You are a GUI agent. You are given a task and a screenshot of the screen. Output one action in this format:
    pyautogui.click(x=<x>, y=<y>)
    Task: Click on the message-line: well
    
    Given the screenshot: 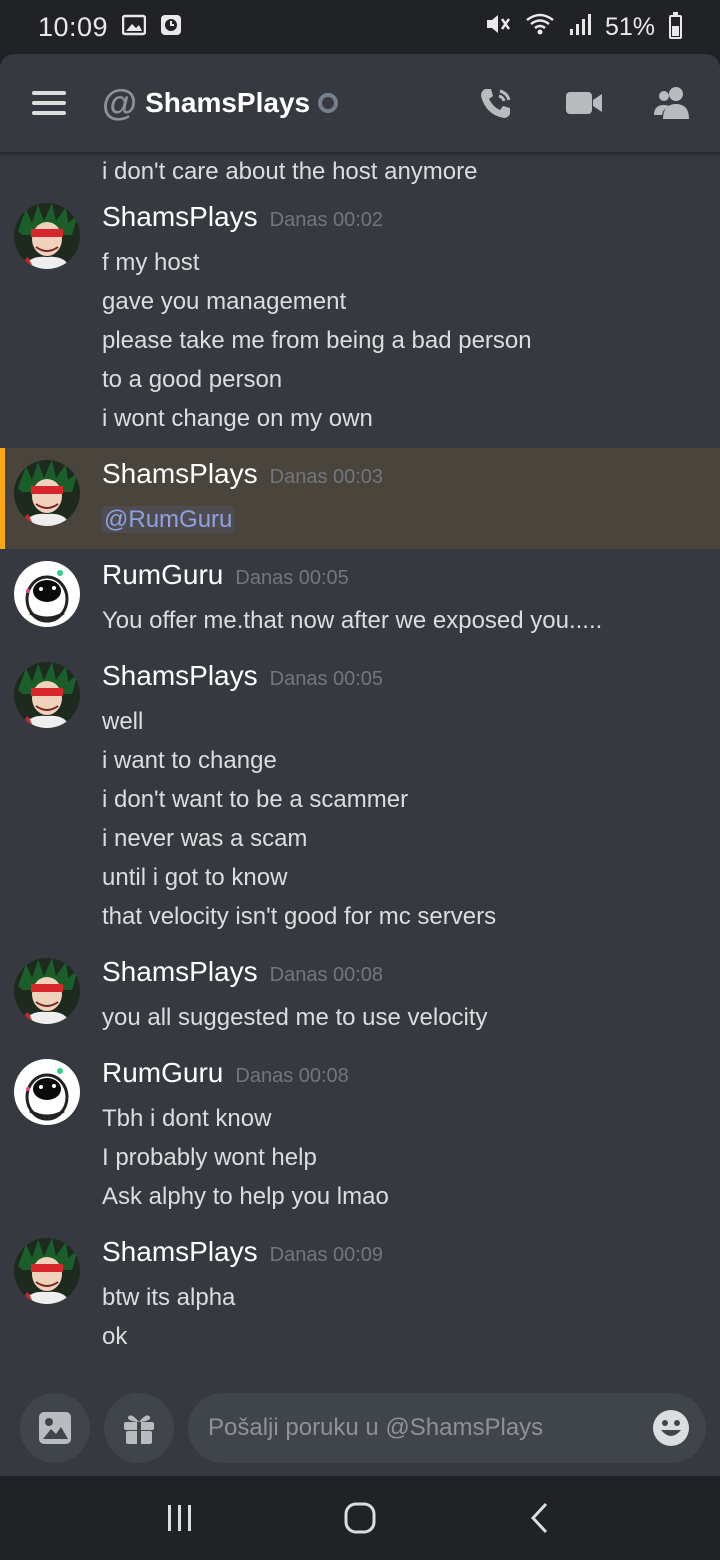 What is the action you would take?
    pyautogui.click(x=123, y=721)
    